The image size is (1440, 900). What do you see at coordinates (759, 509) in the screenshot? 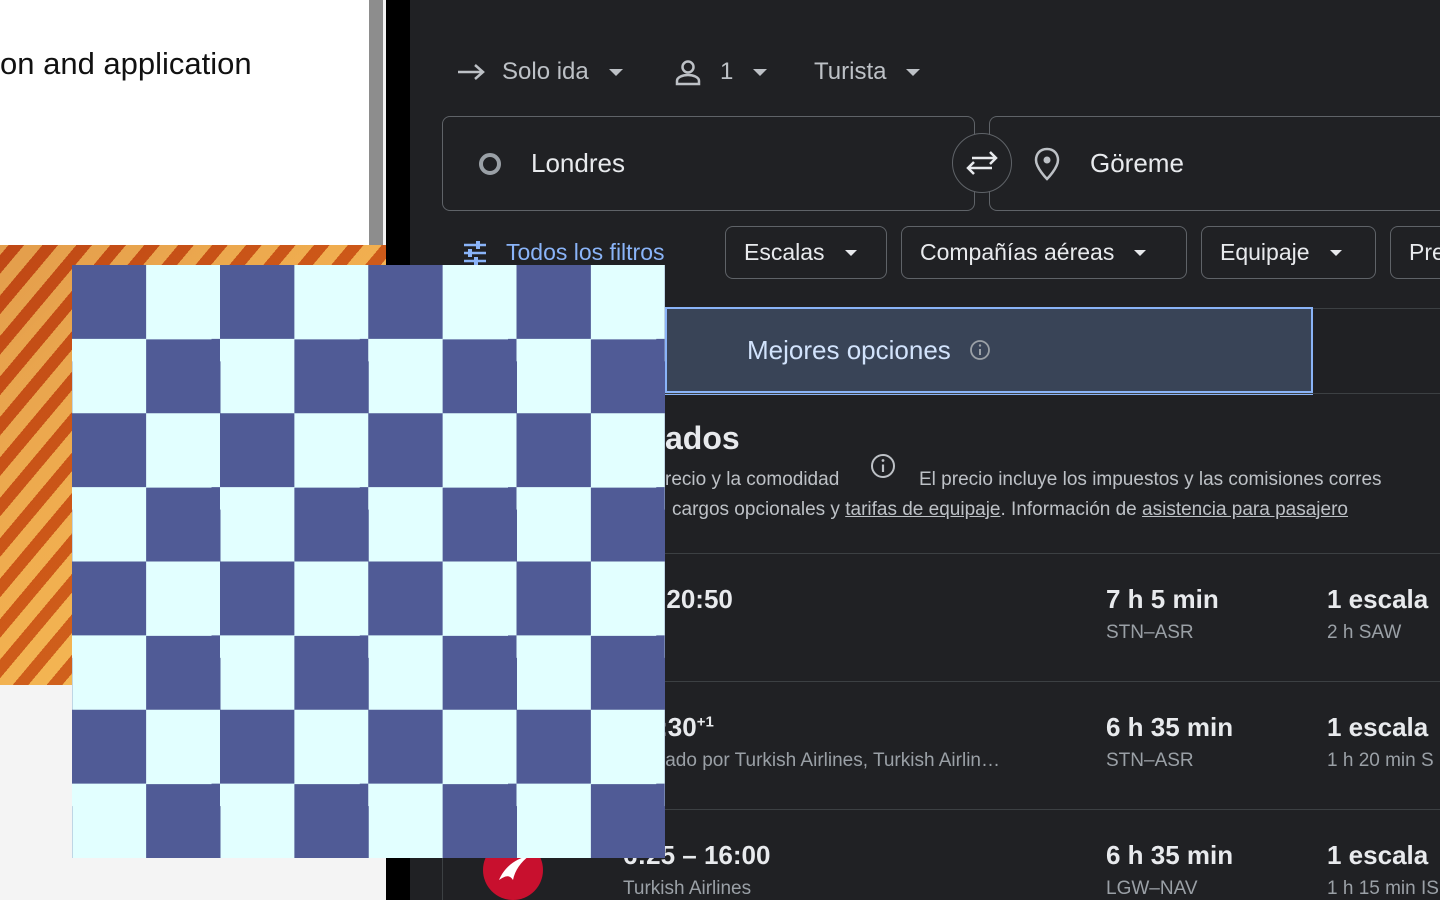
I see `notes-text: cargos opcionales y` at bounding box center [759, 509].